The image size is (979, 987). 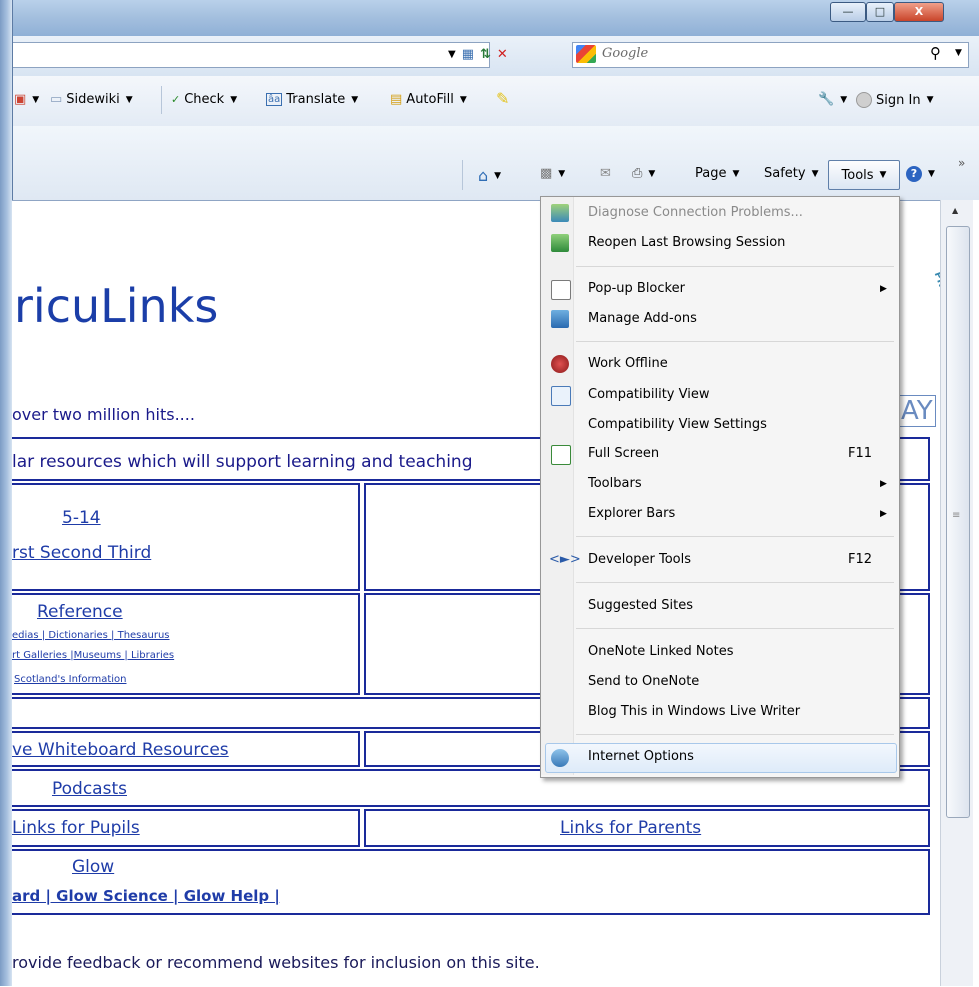 I want to click on settings-button: 🔧 ▼, so click(x=832, y=99).